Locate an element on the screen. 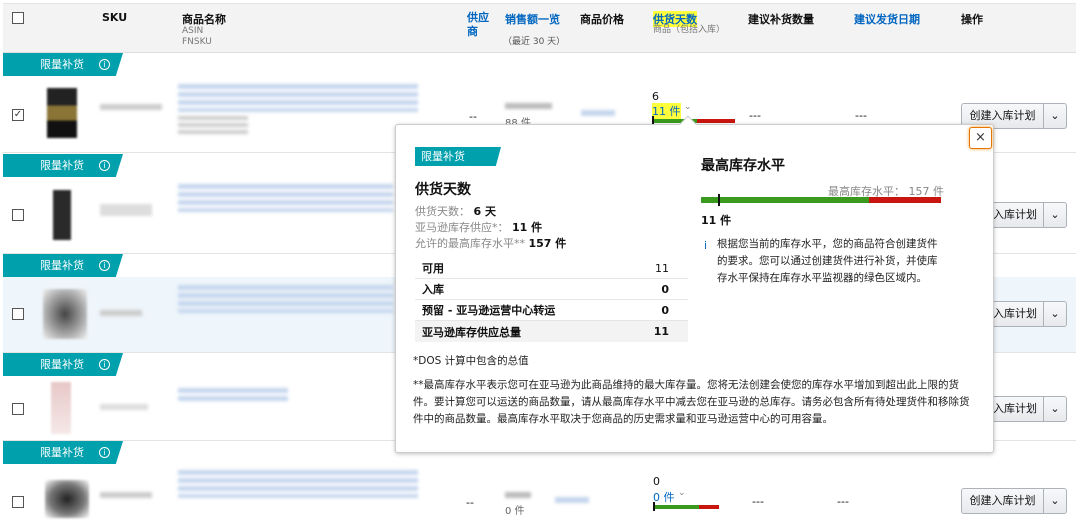  dos-row: 供货天数： 6 天 is located at coordinates (455, 211).